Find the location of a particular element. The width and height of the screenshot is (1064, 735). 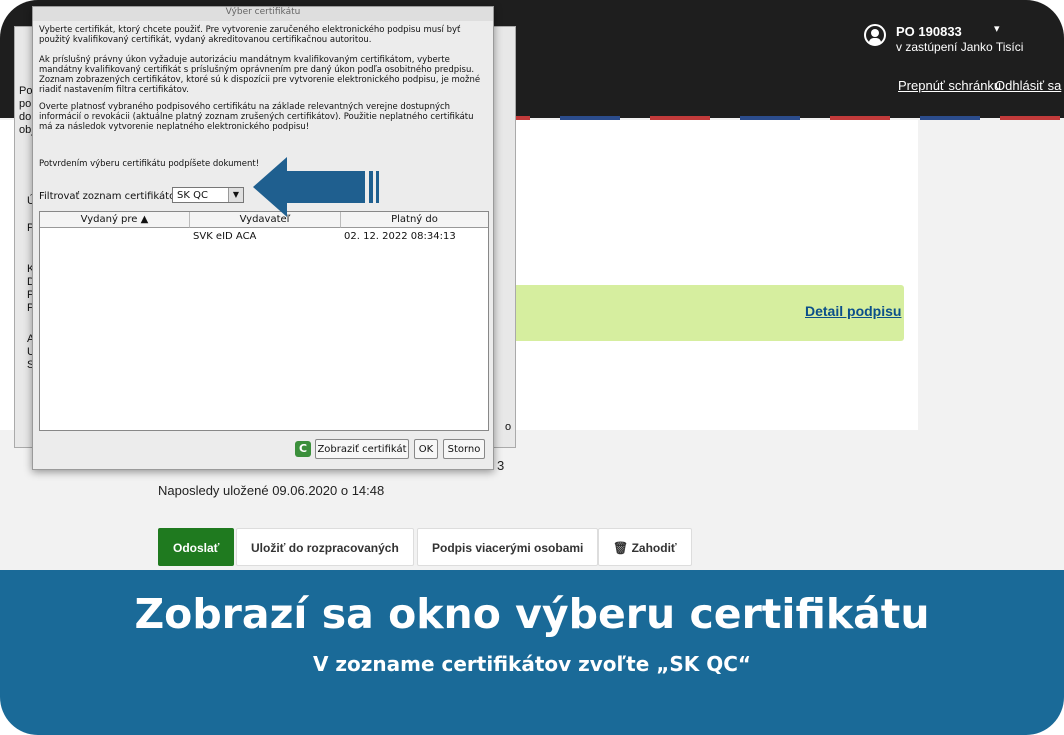

filter-selected-value: SK QC is located at coordinates (192, 195).